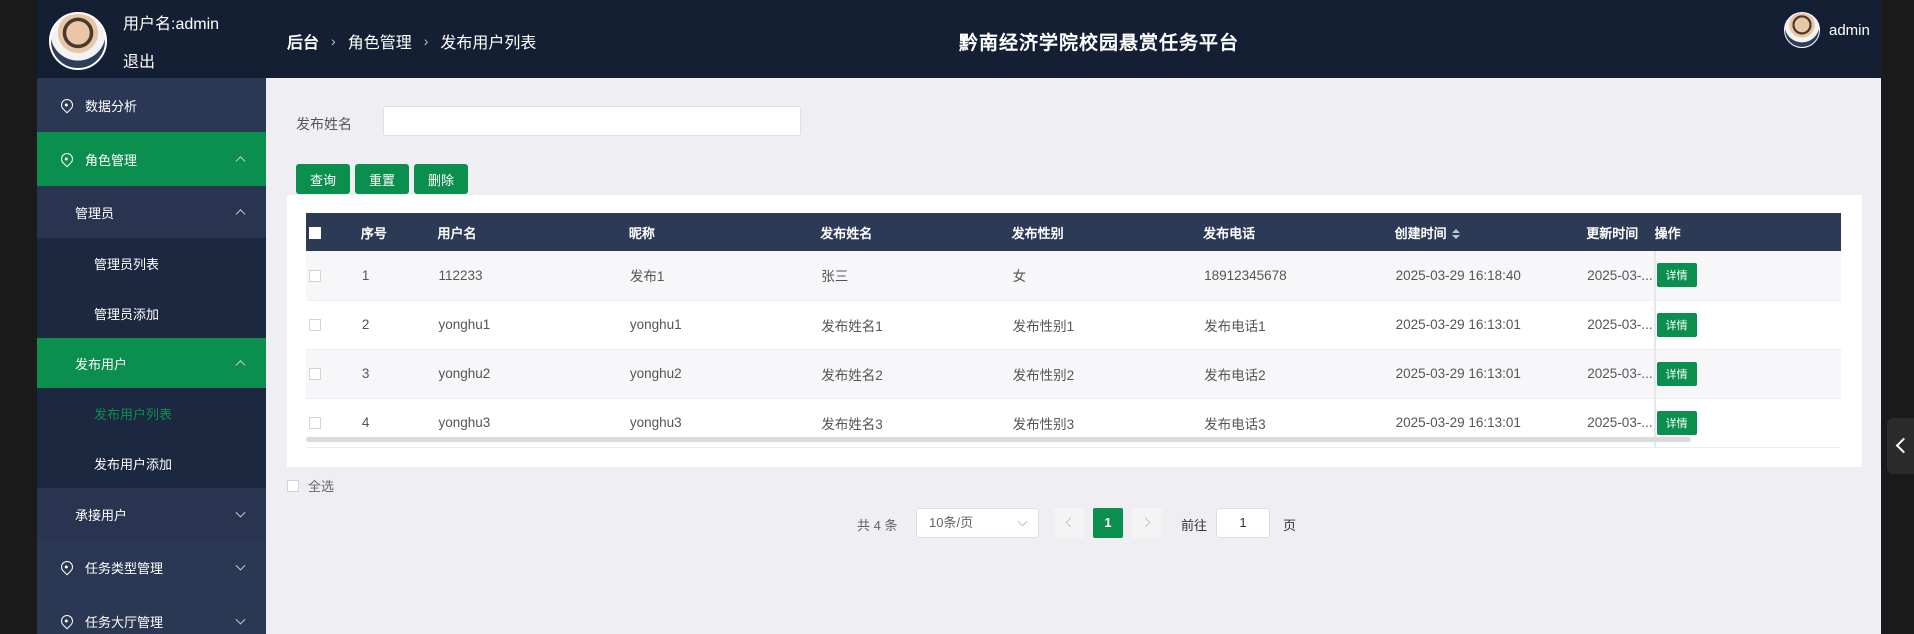  What do you see at coordinates (1043, 326) in the screenshot?
I see `cell-gender: 发布性别1` at bounding box center [1043, 326].